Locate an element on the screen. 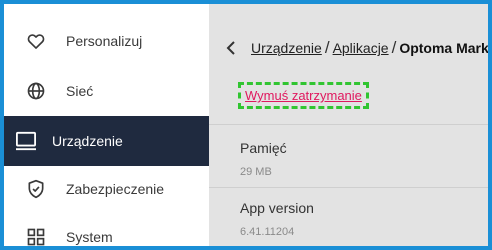 The image size is (492, 250). sidebar-item-label: Personalizuj is located at coordinates (104, 41).